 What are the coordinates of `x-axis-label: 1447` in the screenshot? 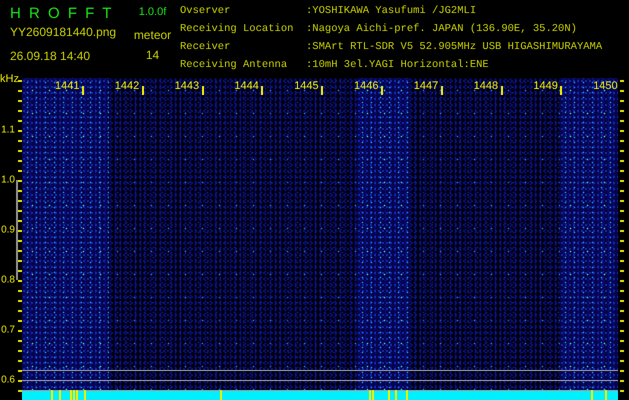 It's located at (426, 86).